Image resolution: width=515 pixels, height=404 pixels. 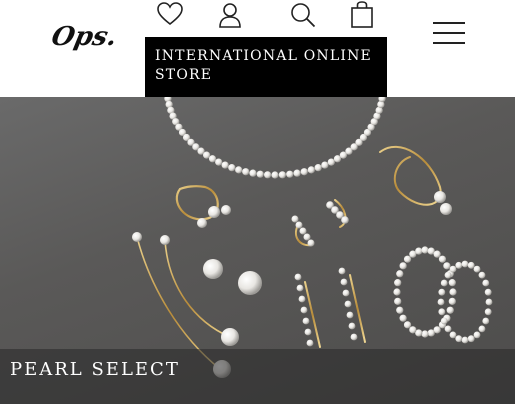 I want to click on hamburger-menu-icon, so click(x=450, y=33).